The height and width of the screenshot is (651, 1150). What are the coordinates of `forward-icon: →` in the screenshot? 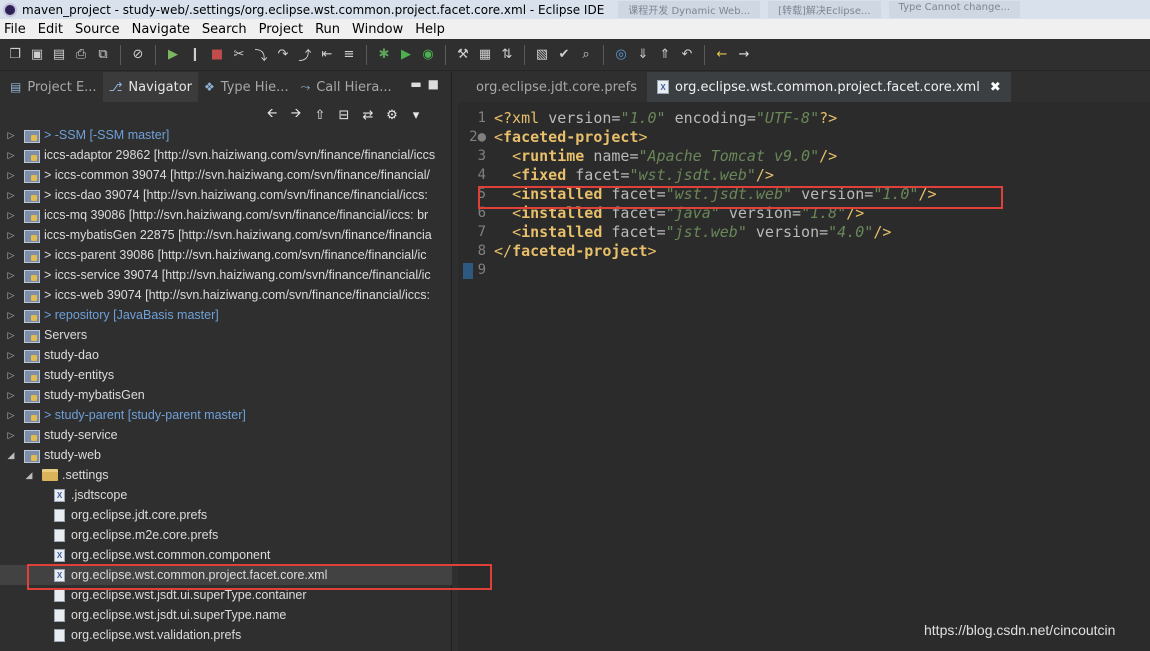 It's located at (744, 55).